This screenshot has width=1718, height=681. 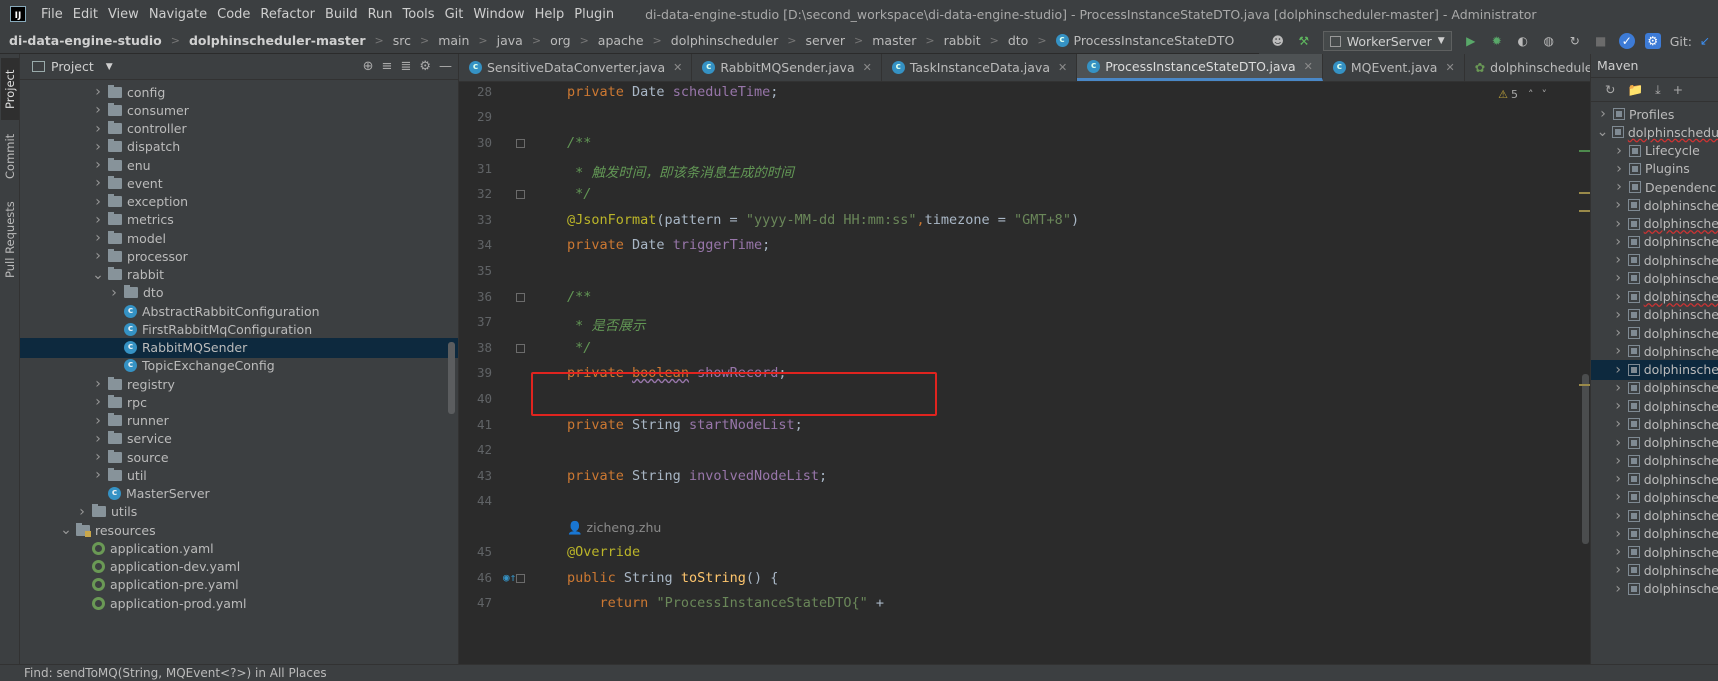 I want to click on breadcrumb-item: rabbit, so click(x=958, y=40).